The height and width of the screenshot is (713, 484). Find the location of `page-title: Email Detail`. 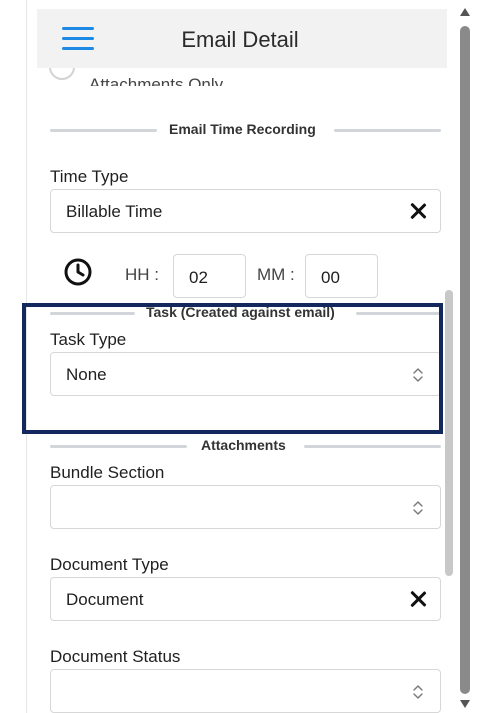

page-title: Email Detail is located at coordinates (240, 39).